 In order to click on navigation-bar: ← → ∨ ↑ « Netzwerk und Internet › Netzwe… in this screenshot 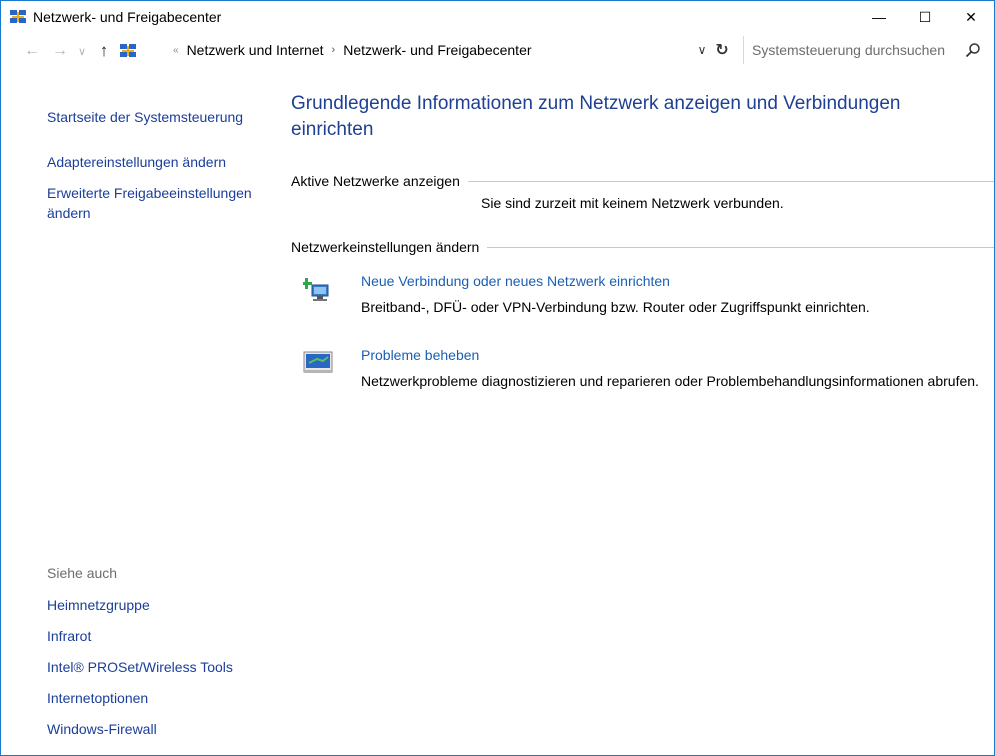, I will do `click(497, 51)`.